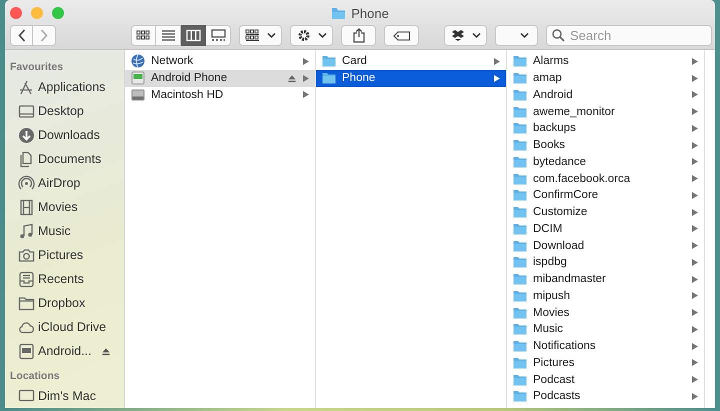 Image resolution: width=720 pixels, height=411 pixels. What do you see at coordinates (605, 229) in the screenshot?
I see `file-row: DCIM` at bounding box center [605, 229].